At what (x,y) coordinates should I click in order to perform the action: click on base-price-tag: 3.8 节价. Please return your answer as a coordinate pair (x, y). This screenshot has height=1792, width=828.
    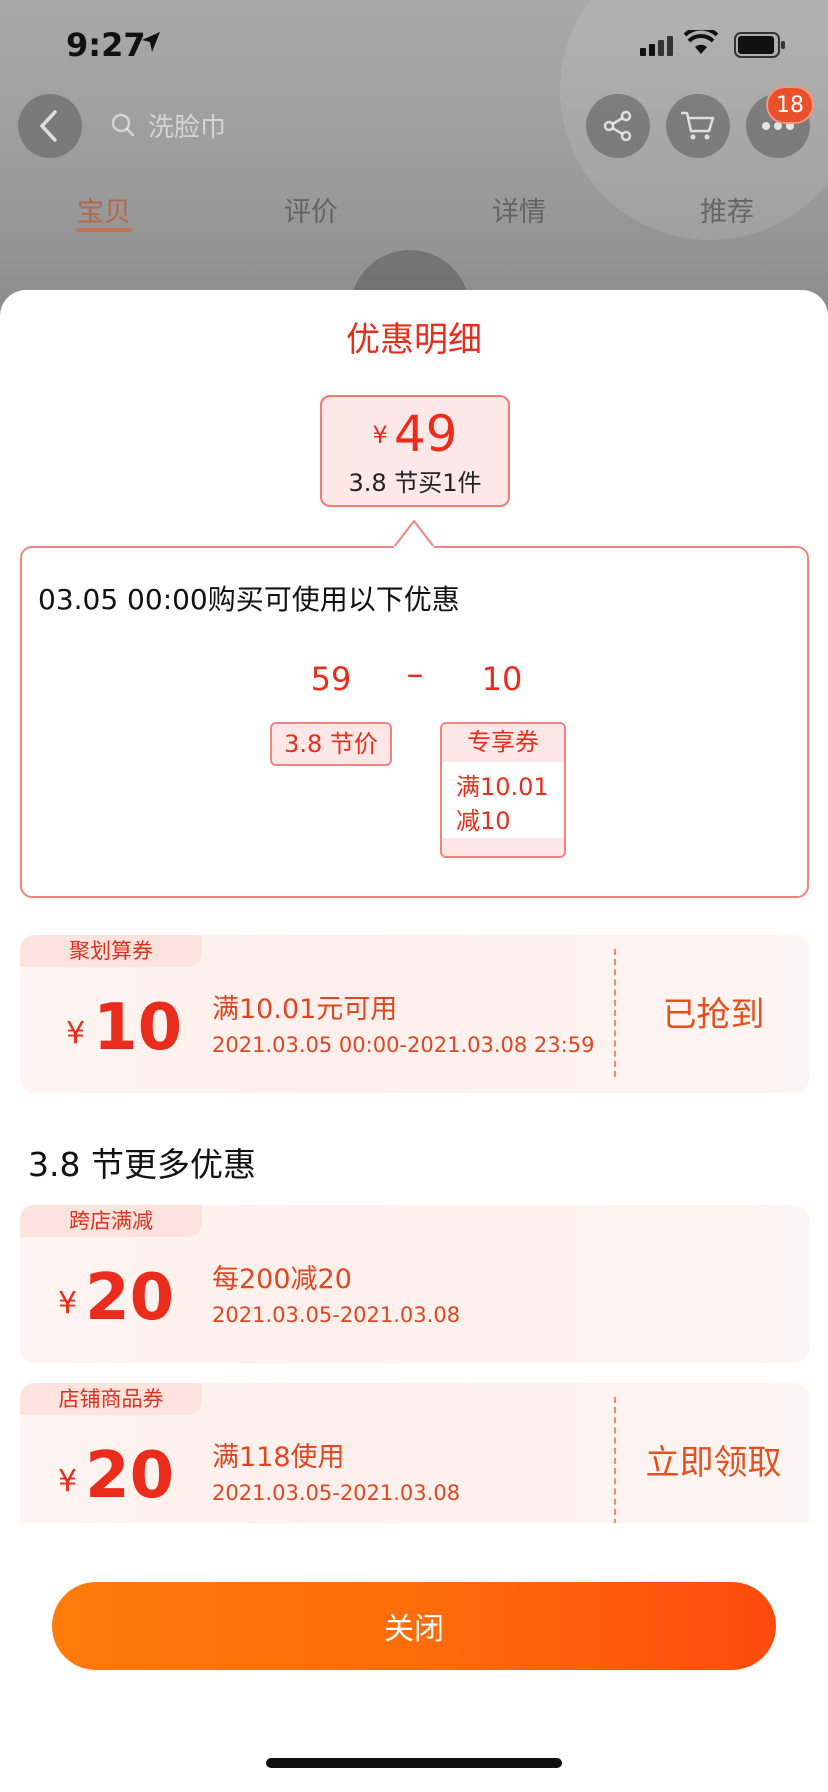
    Looking at the image, I should click on (331, 744).